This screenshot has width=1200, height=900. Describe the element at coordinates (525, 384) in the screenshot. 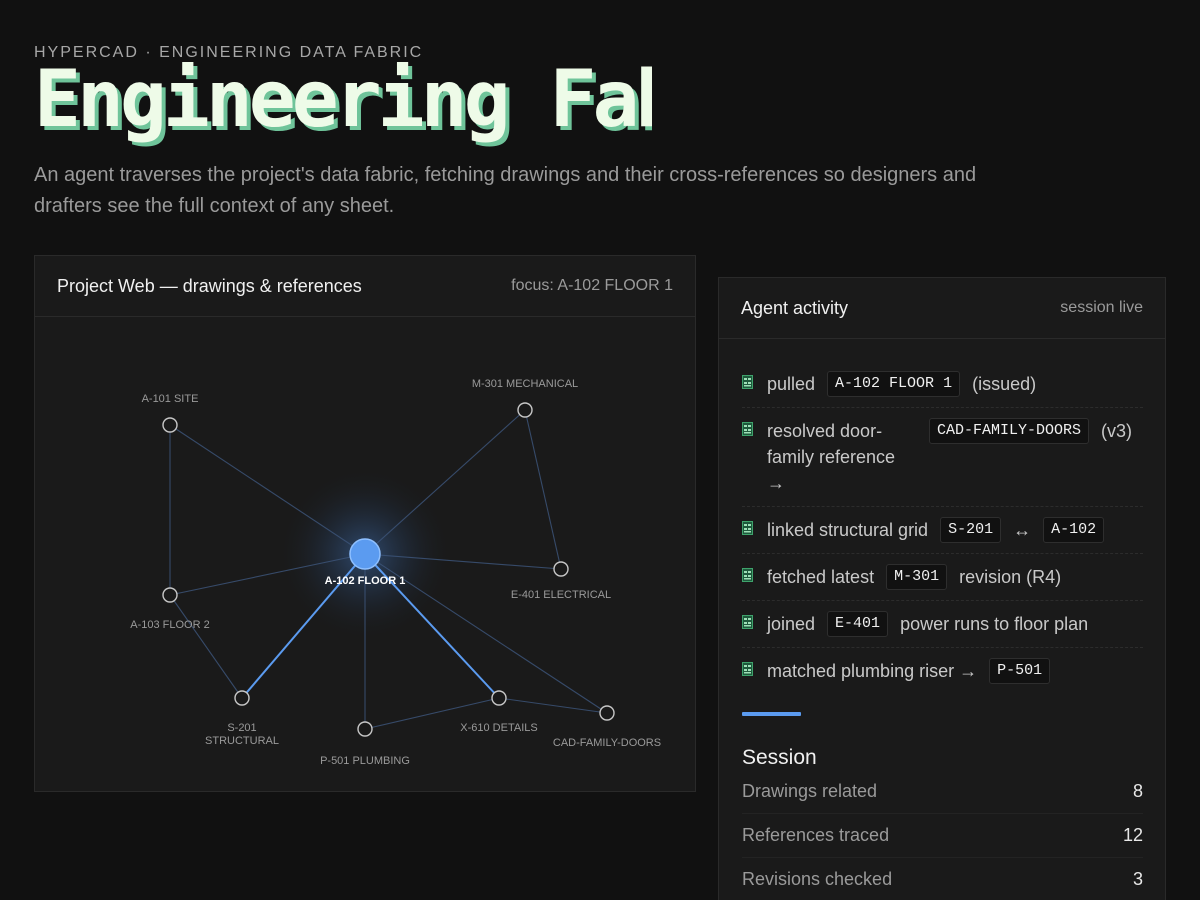

I see `drawing-node-label: M-301 MECHANICAL` at that location.